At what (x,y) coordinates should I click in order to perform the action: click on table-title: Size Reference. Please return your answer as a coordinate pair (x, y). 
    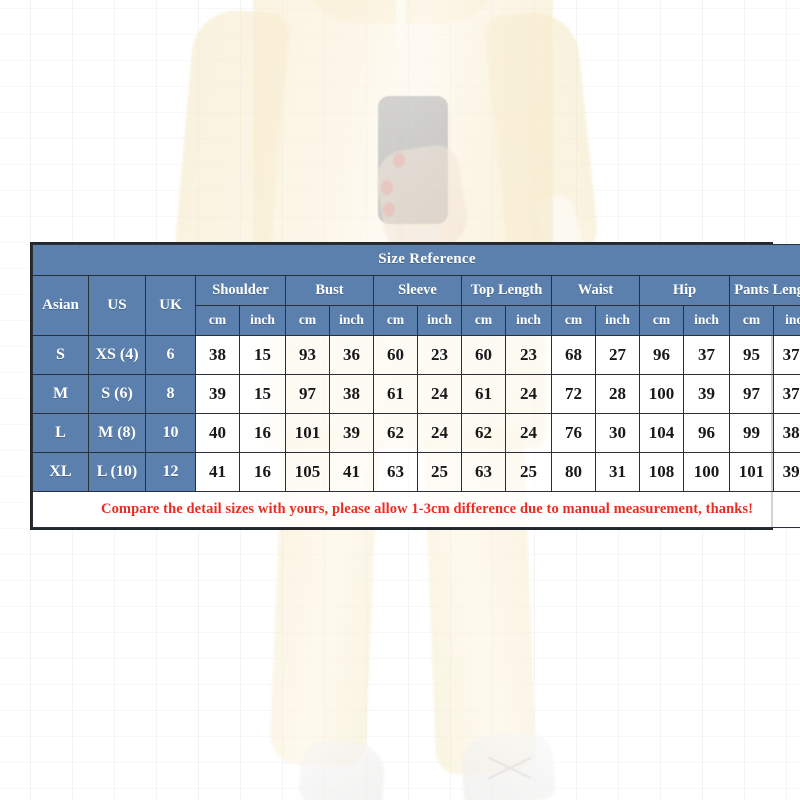
    Looking at the image, I should click on (415, 260).